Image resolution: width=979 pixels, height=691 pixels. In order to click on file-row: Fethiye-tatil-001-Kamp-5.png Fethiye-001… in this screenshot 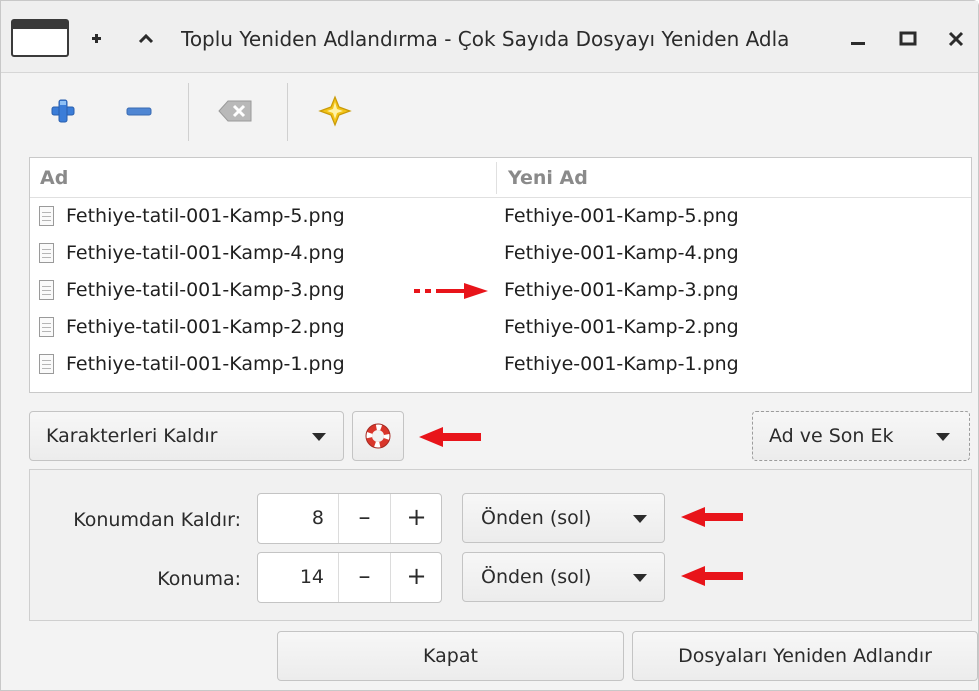, I will do `click(500, 216)`.